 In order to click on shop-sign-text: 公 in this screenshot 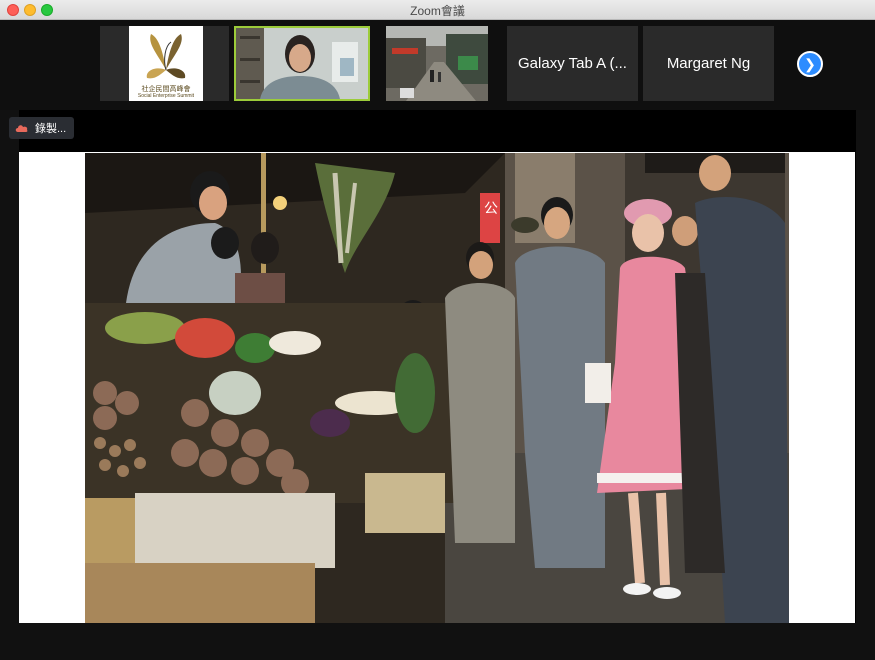, I will do `click(491, 209)`.